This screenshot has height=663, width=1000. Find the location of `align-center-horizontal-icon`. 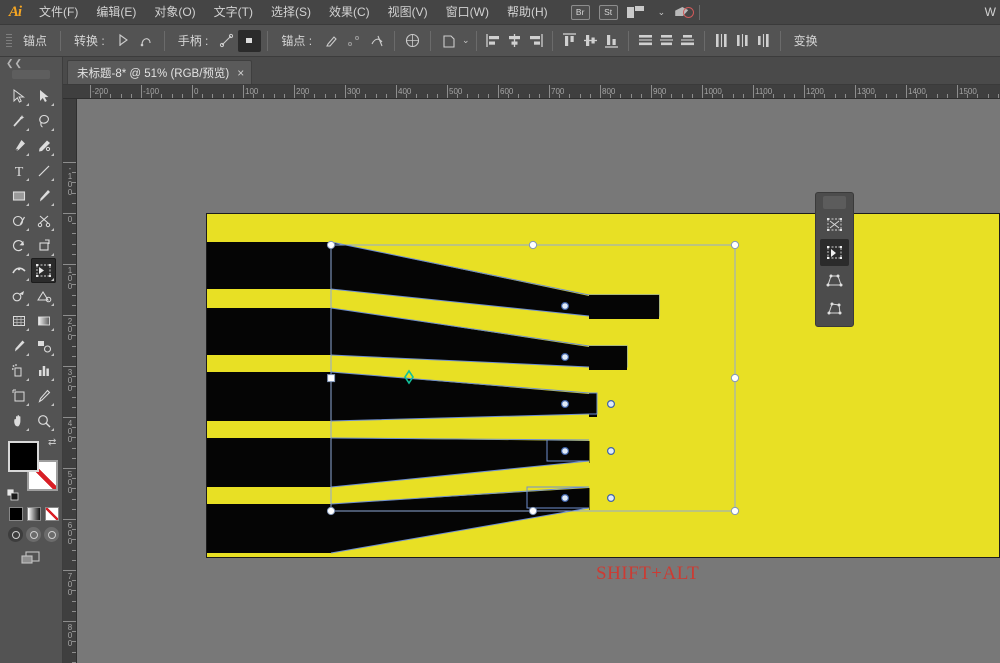

align-center-horizontal-icon is located at coordinates (514, 40).